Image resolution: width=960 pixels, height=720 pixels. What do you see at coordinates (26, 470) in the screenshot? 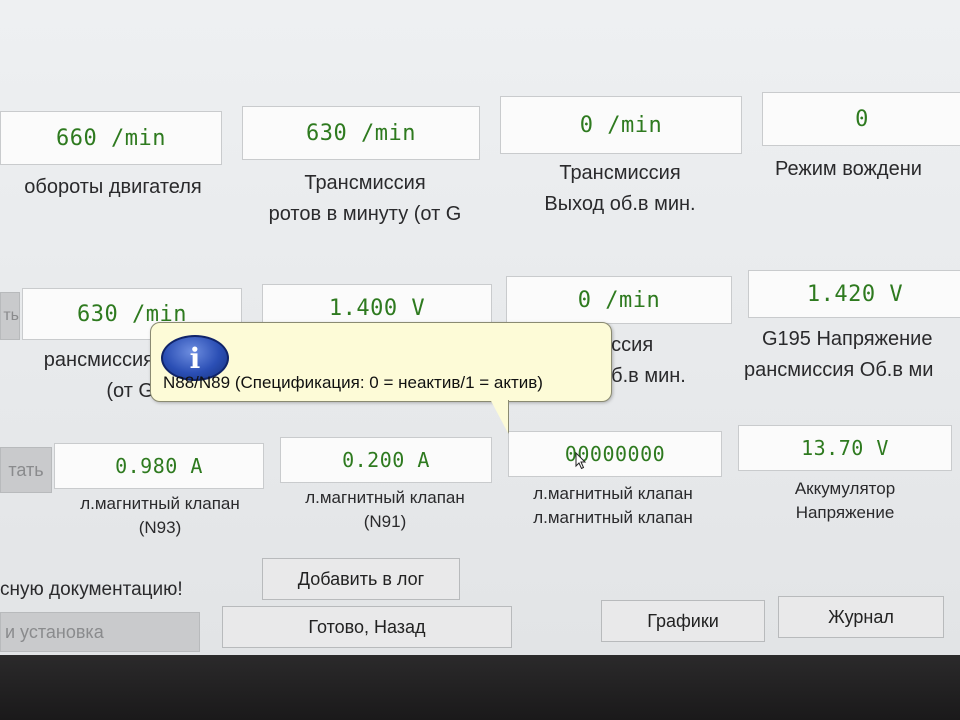
I see `row3-action-button: тать` at bounding box center [26, 470].